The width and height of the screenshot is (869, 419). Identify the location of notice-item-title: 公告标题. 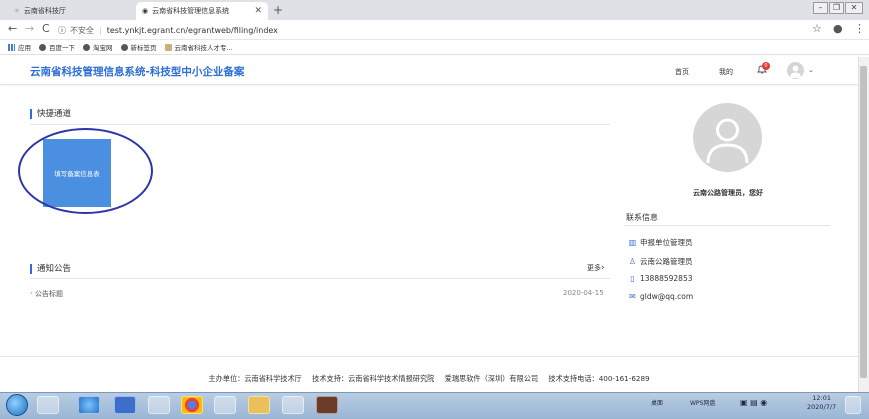
(49, 294).